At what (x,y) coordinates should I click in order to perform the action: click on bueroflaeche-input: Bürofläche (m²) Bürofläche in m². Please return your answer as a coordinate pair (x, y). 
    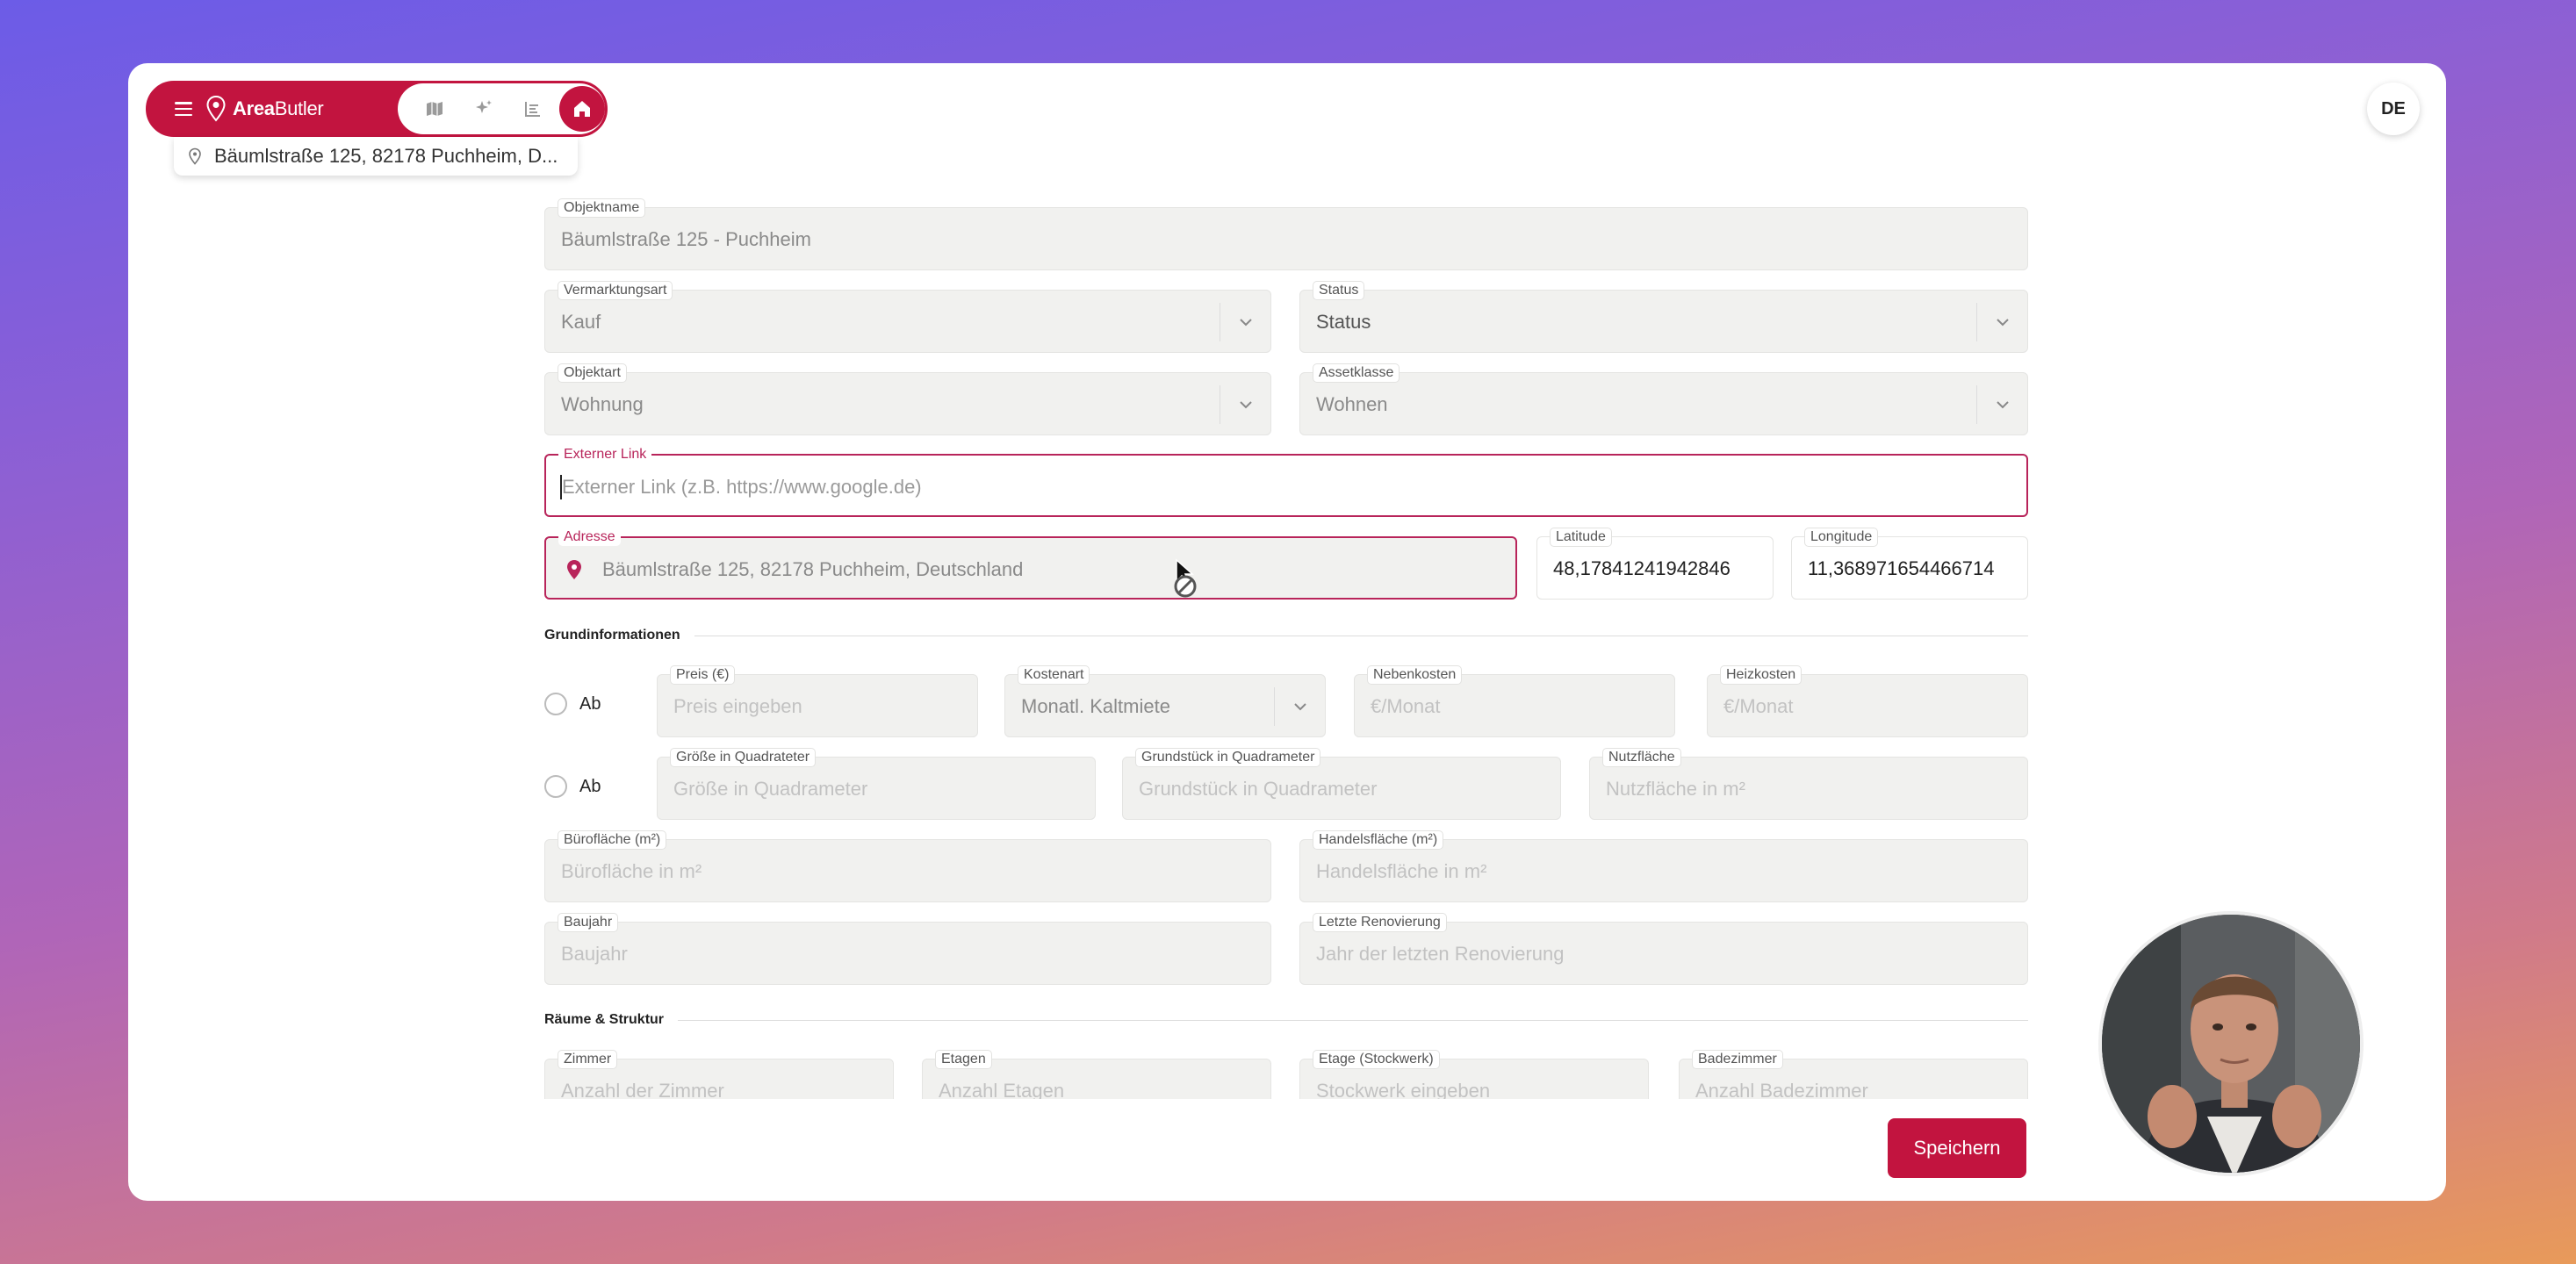
    Looking at the image, I should click on (907, 866).